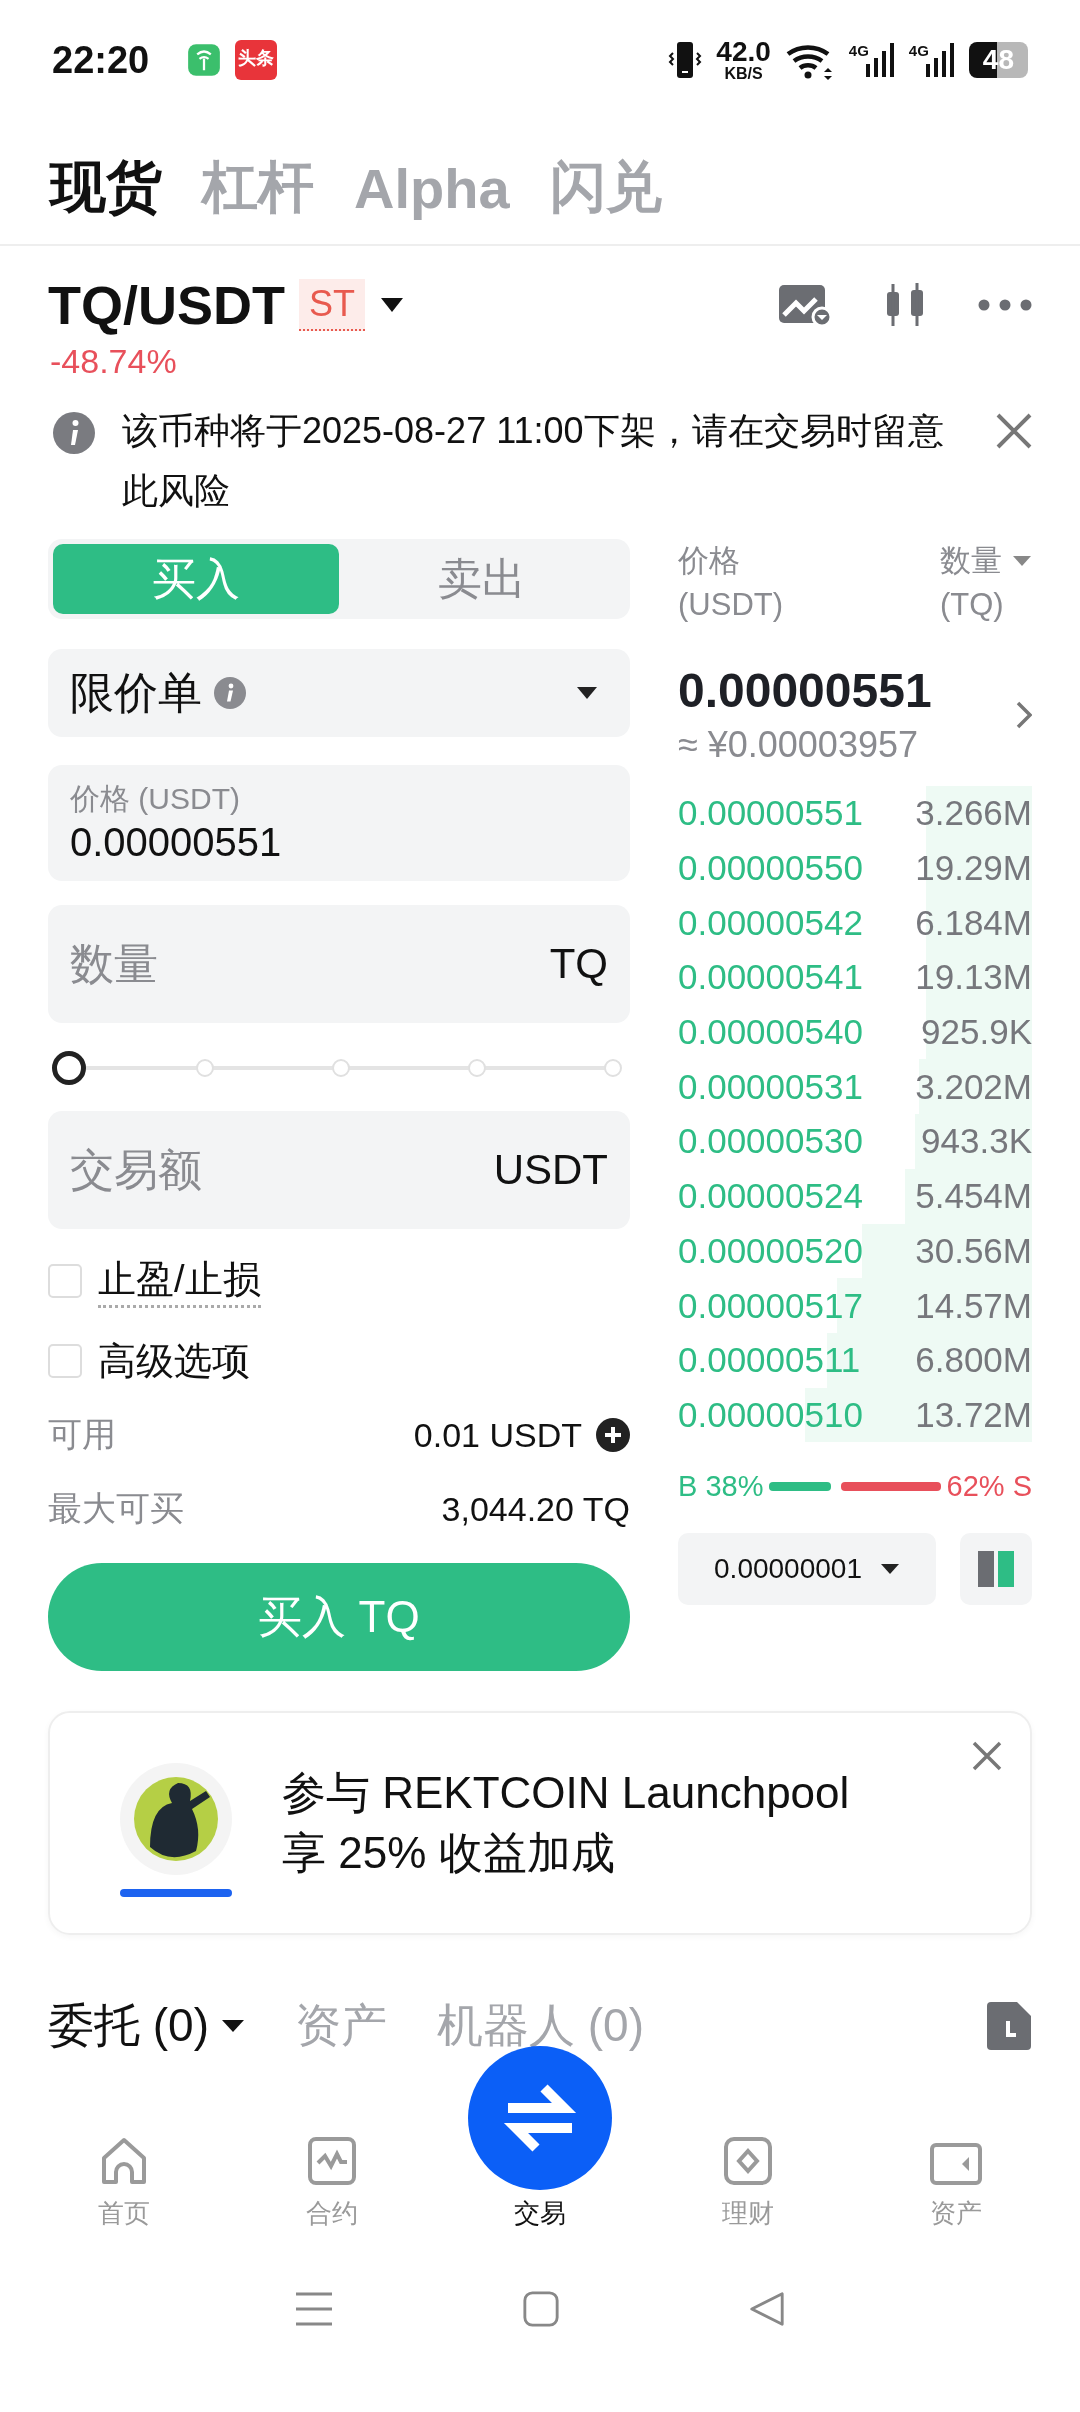 The image size is (1080, 2412). What do you see at coordinates (976, 1032) in the screenshot?
I see `bid-quantity: 925.9K` at bounding box center [976, 1032].